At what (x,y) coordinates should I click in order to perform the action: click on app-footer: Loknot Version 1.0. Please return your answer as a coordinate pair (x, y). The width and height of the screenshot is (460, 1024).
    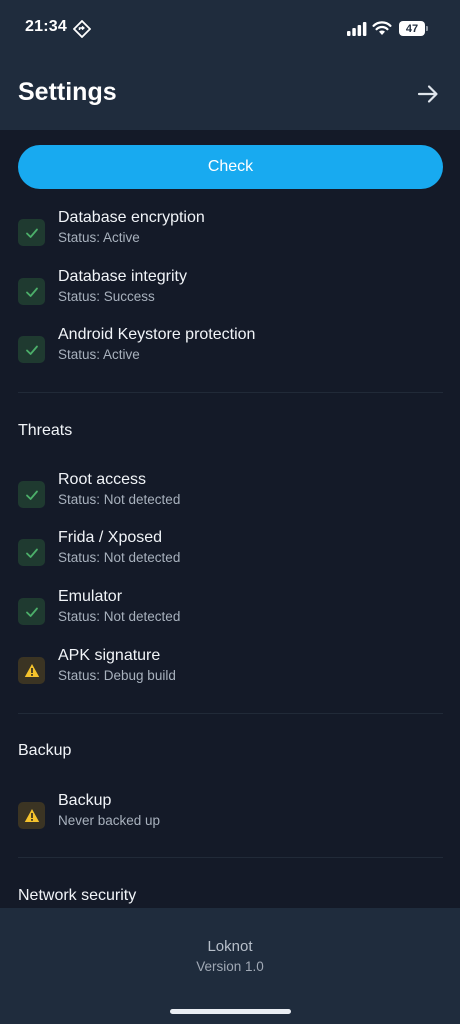
    Looking at the image, I should click on (230, 966).